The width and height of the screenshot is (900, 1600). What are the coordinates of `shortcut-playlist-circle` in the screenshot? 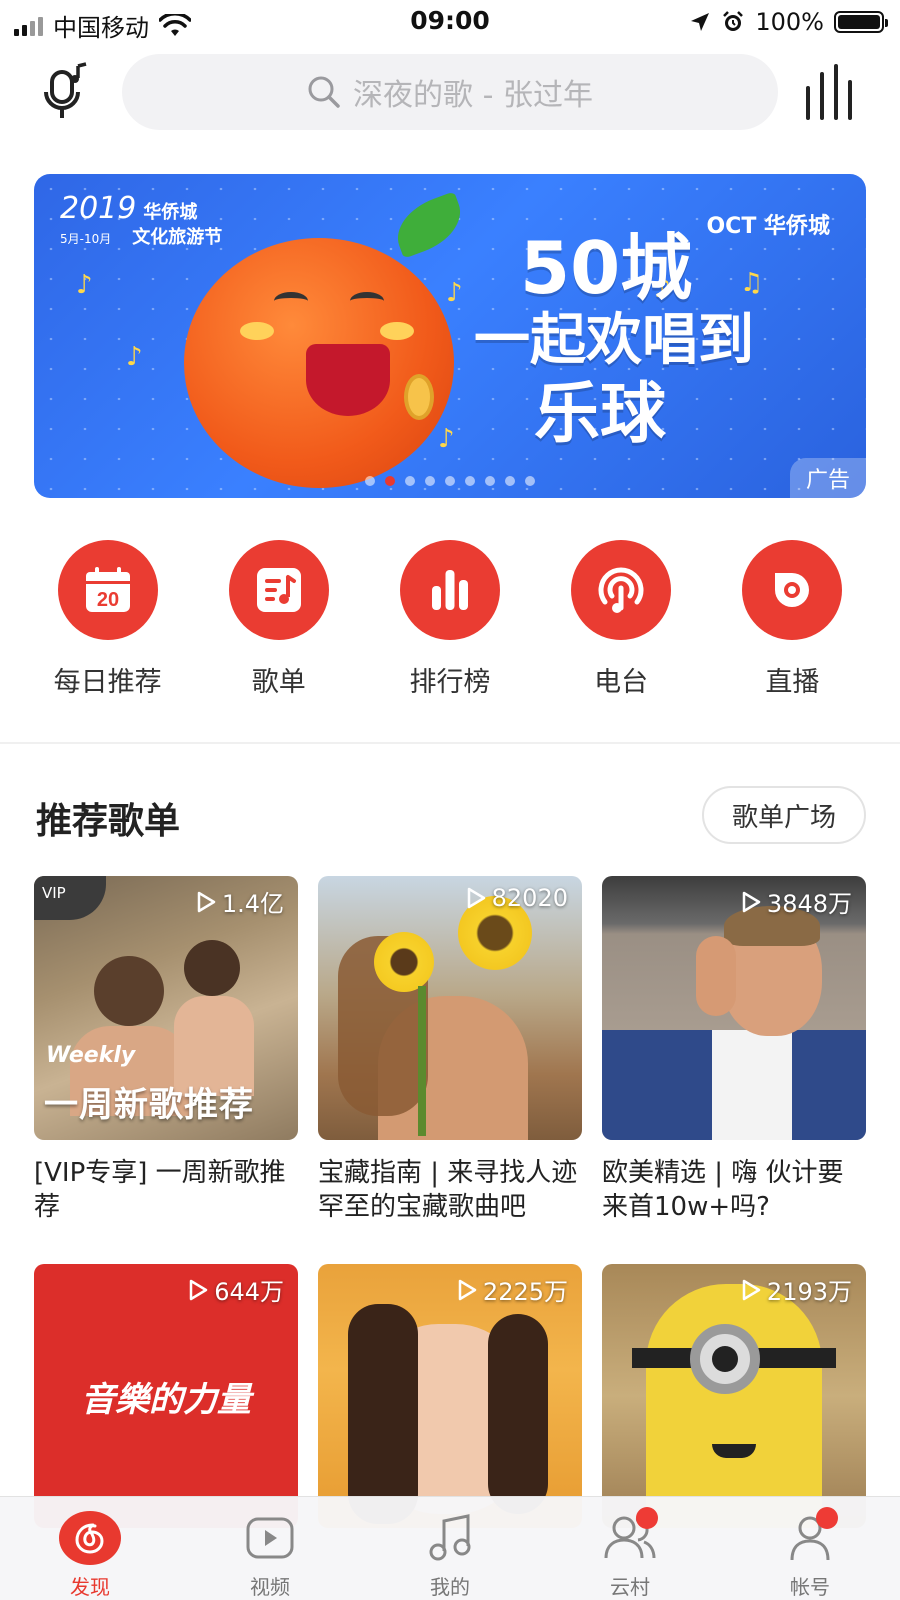 It's located at (278, 590).